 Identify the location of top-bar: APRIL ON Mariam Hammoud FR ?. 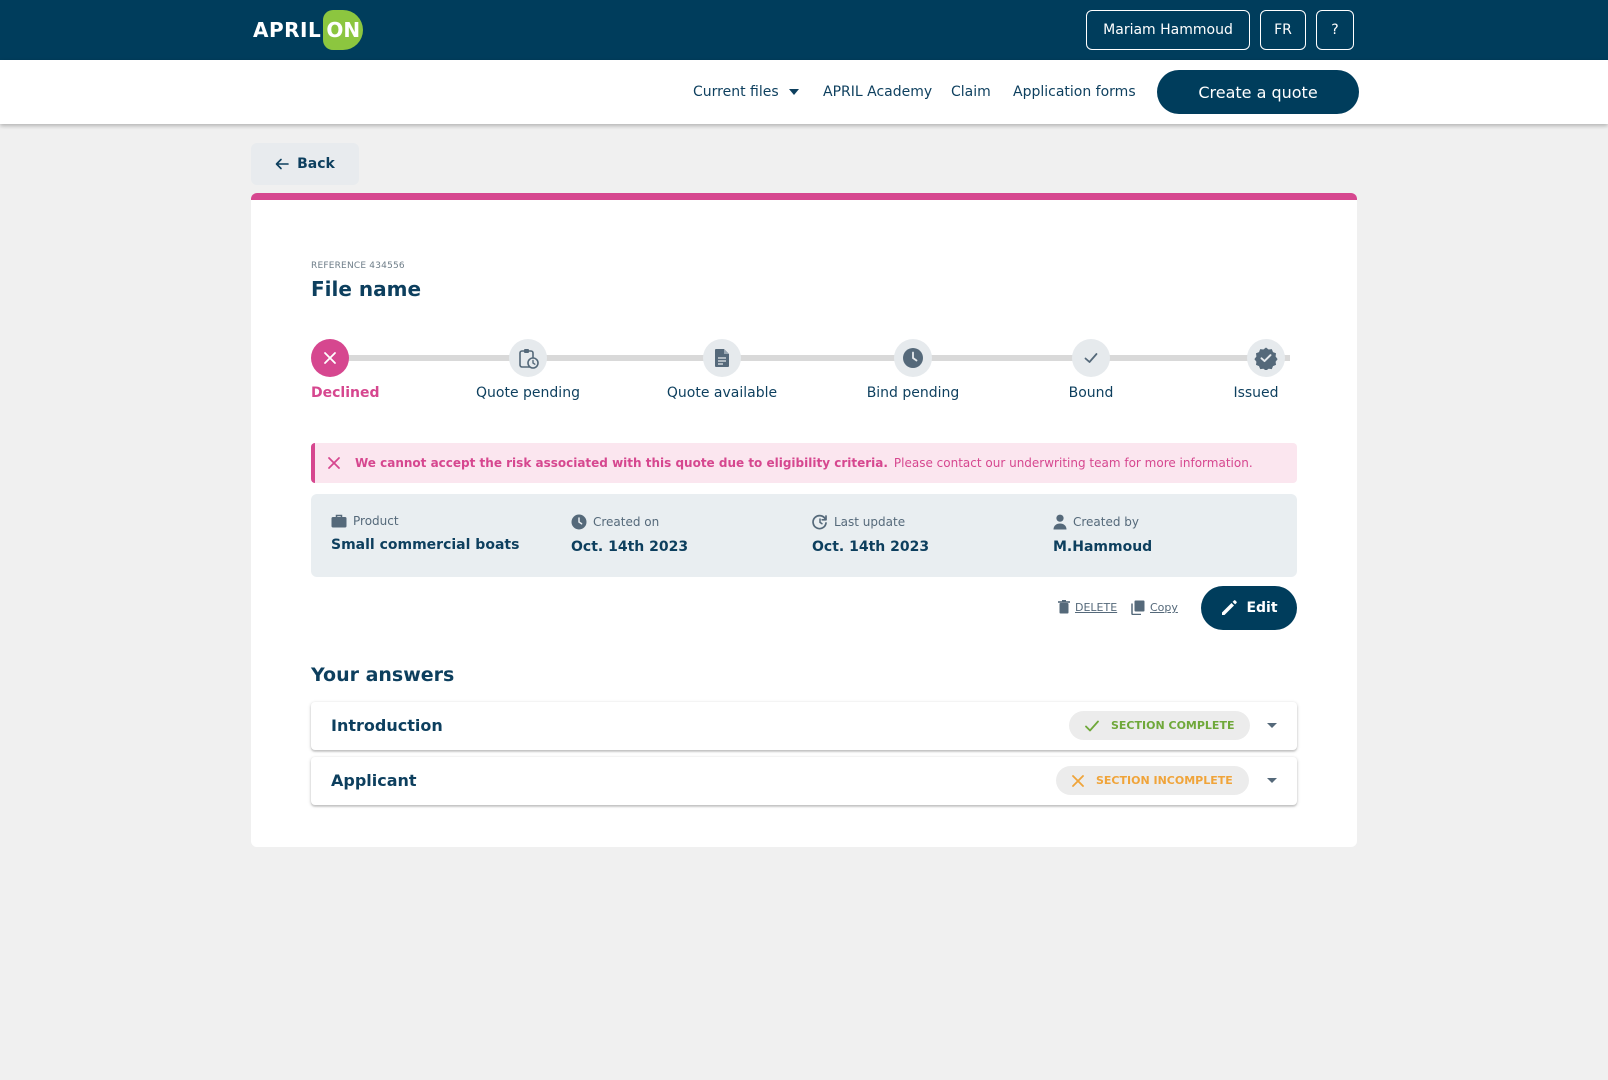
(804, 30).